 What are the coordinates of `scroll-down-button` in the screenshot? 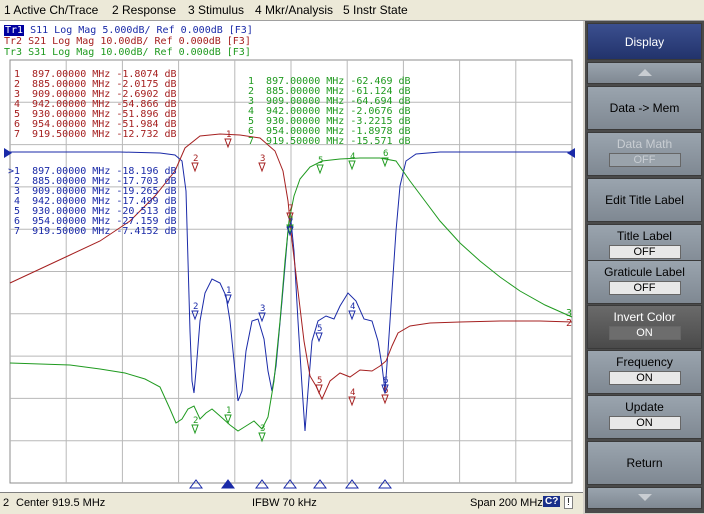 It's located at (644, 498).